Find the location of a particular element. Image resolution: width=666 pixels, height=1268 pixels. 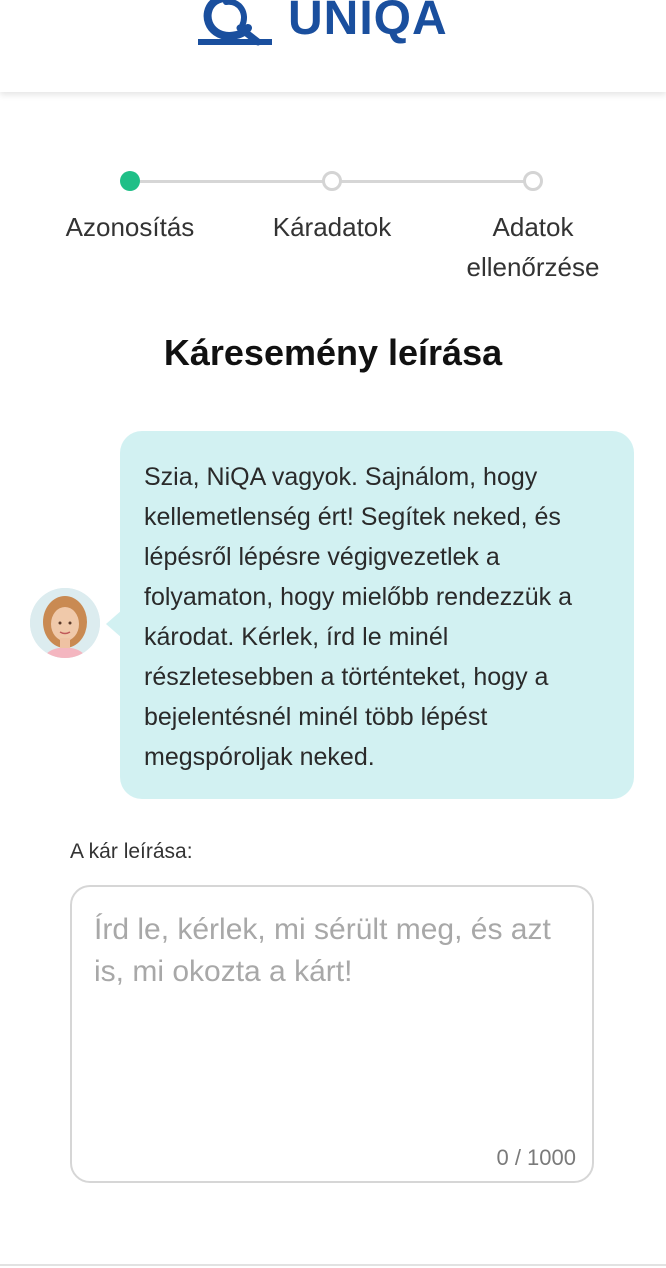

uniqa-logo-icon is located at coordinates (235, 23).